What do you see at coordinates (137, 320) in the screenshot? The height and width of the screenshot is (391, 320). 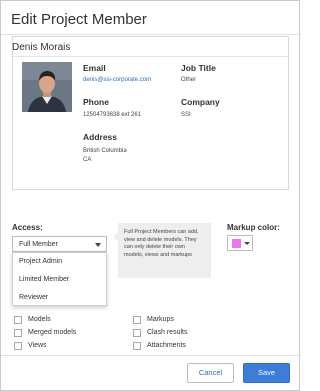 I see `checkbox-markups` at bounding box center [137, 320].